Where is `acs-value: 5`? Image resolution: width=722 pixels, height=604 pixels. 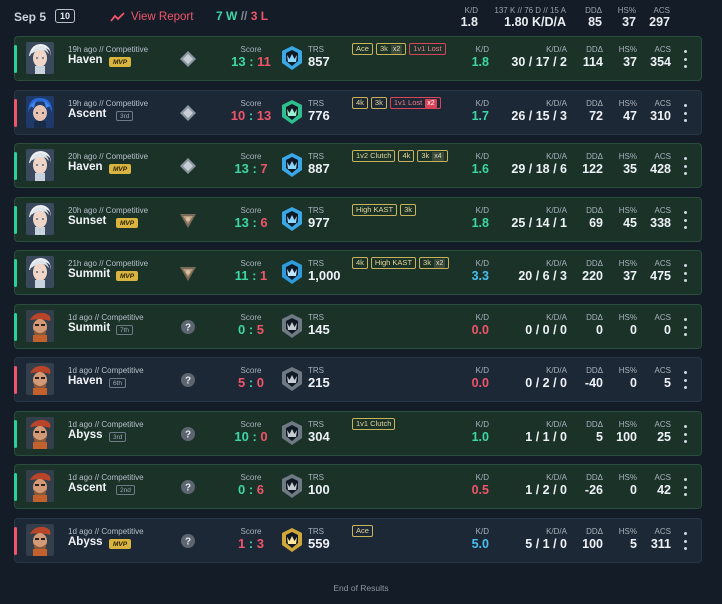
acs-value: 5 is located at coordinates (667, 383).